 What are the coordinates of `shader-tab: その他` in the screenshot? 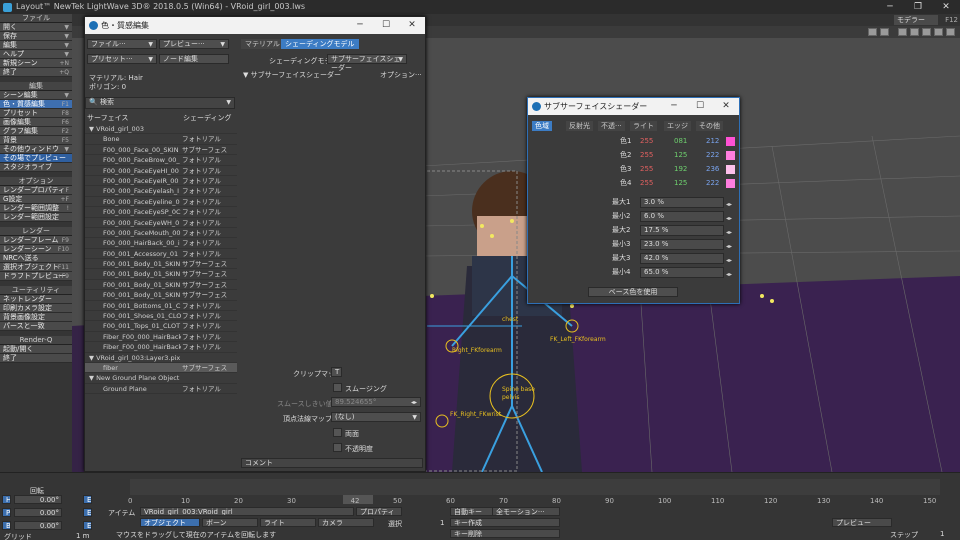 It's located at (709, 126).